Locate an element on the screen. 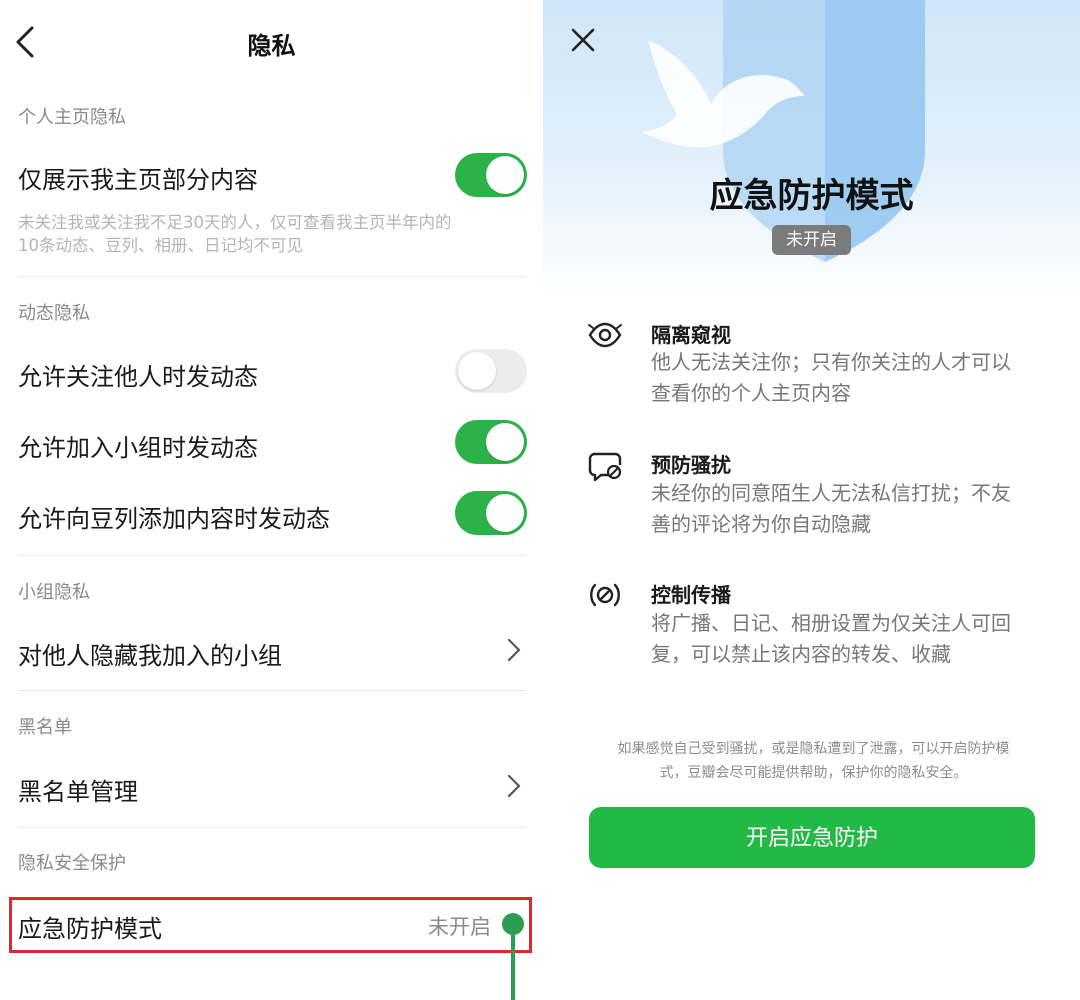  chat-block-icon is located at coordinates (605, 467).